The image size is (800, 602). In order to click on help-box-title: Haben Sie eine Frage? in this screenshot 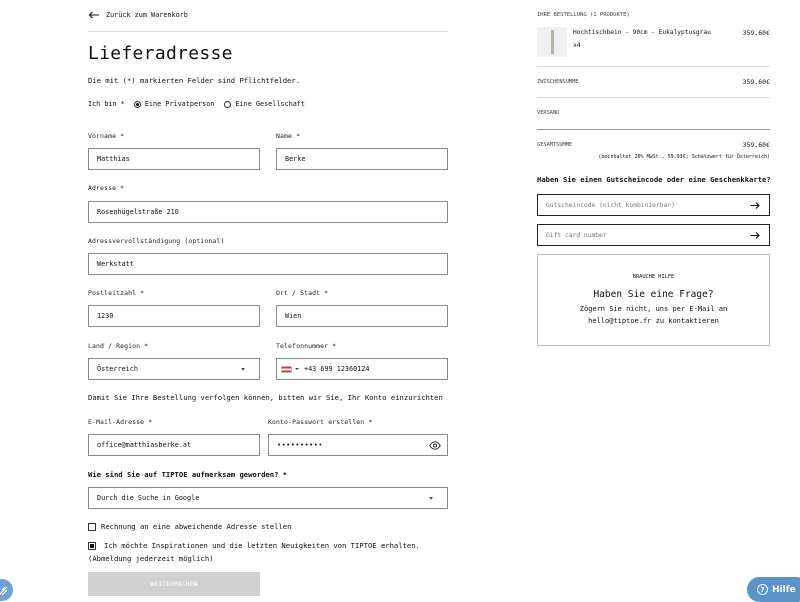, I will do `click(653, 294)`.